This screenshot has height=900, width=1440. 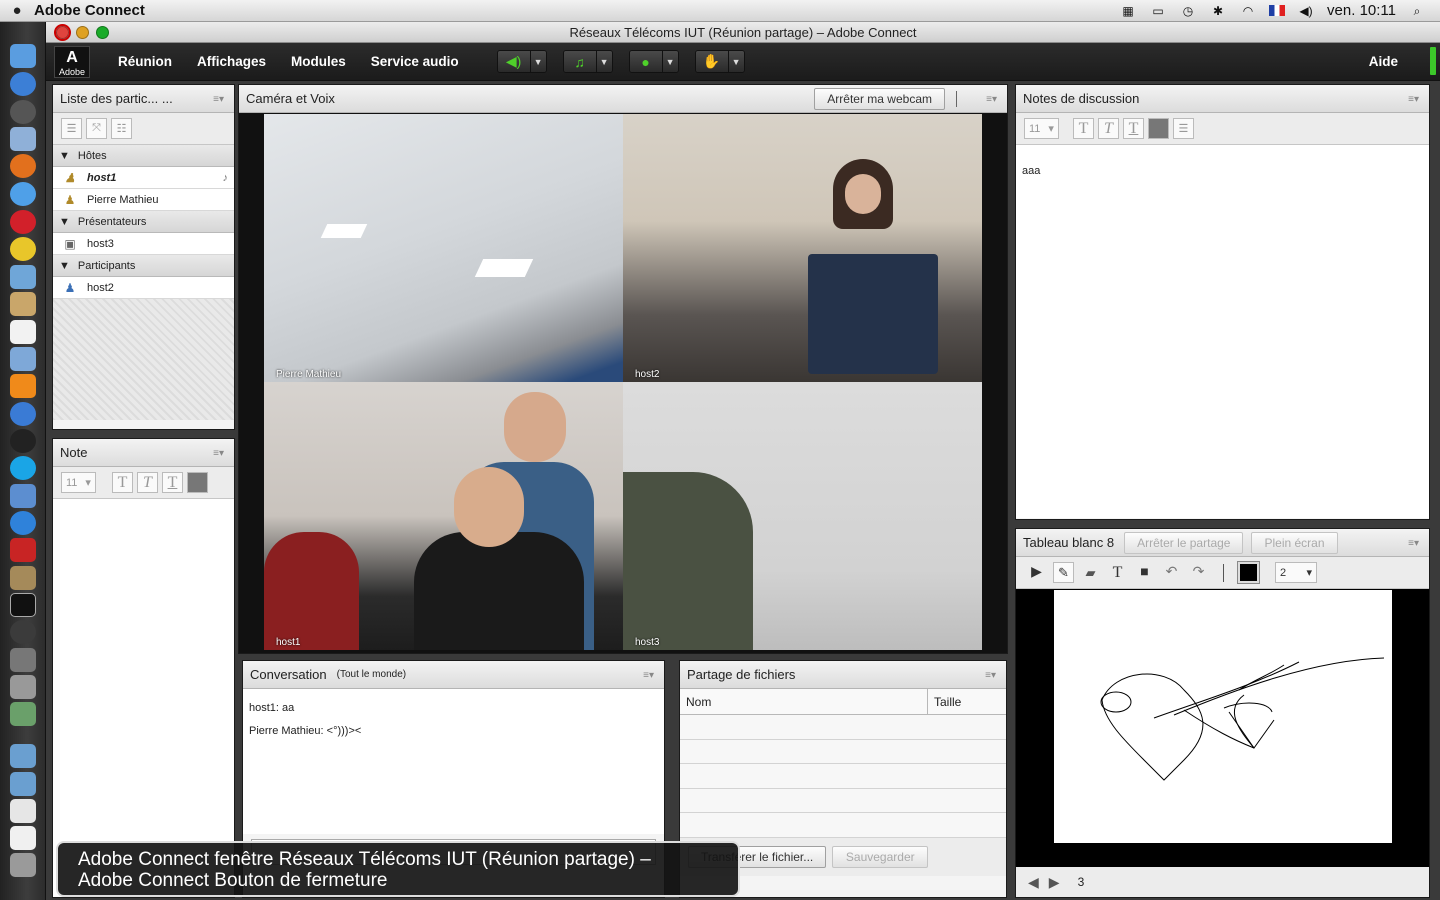 What do you see at coordinates (23, 386) in the screenshot?
I see `vlc-icon` at bounding box center [23, 386].